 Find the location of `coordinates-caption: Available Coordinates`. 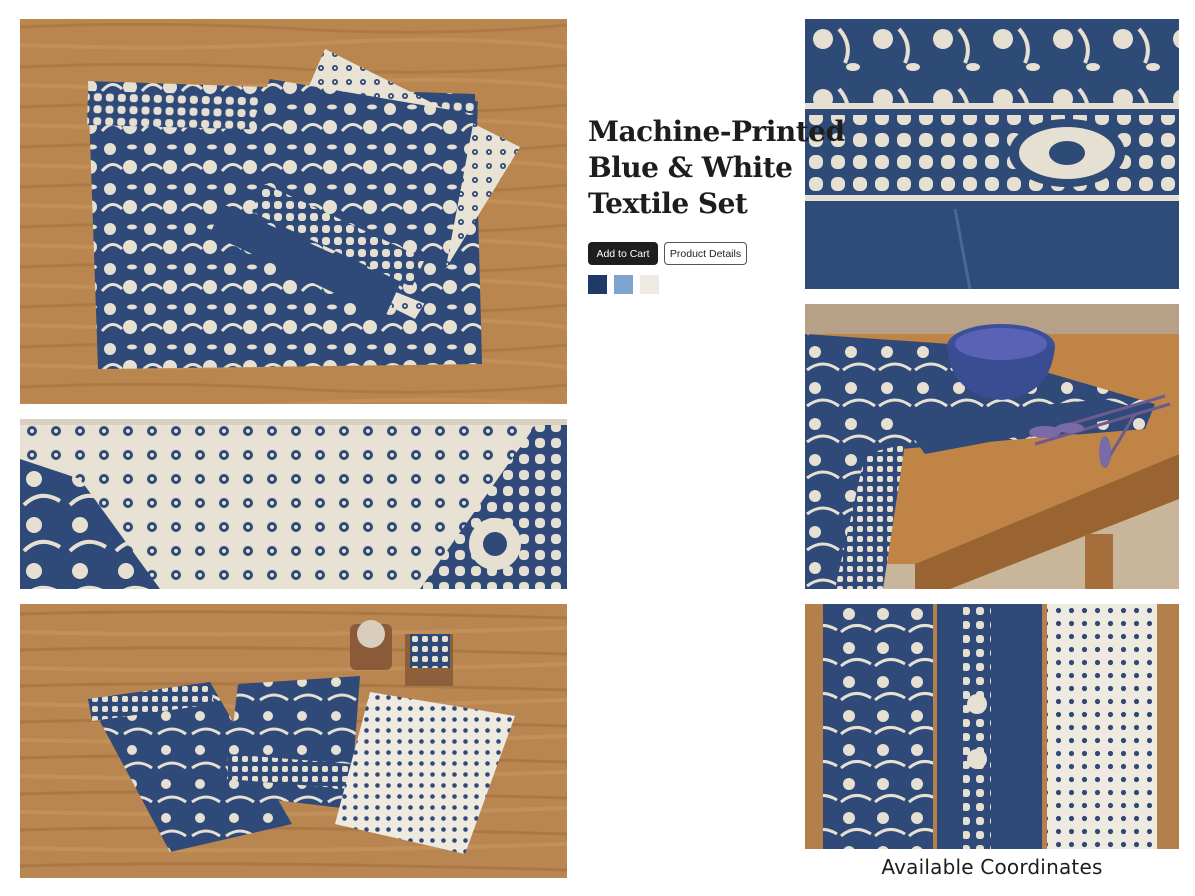

coordinates-caption: Available Coordinates is located at coordinates (992, 867).